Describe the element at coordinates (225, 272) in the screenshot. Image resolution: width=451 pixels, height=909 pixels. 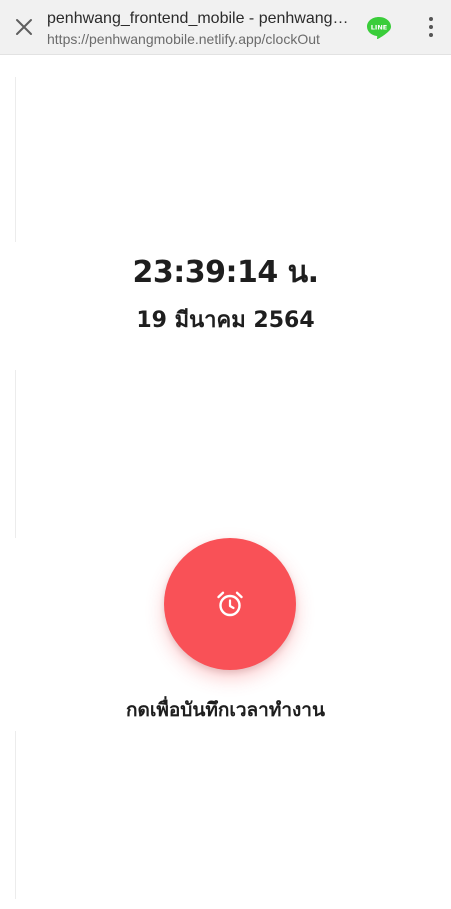
I see `current-time: 23:39:14 น.` at that location.